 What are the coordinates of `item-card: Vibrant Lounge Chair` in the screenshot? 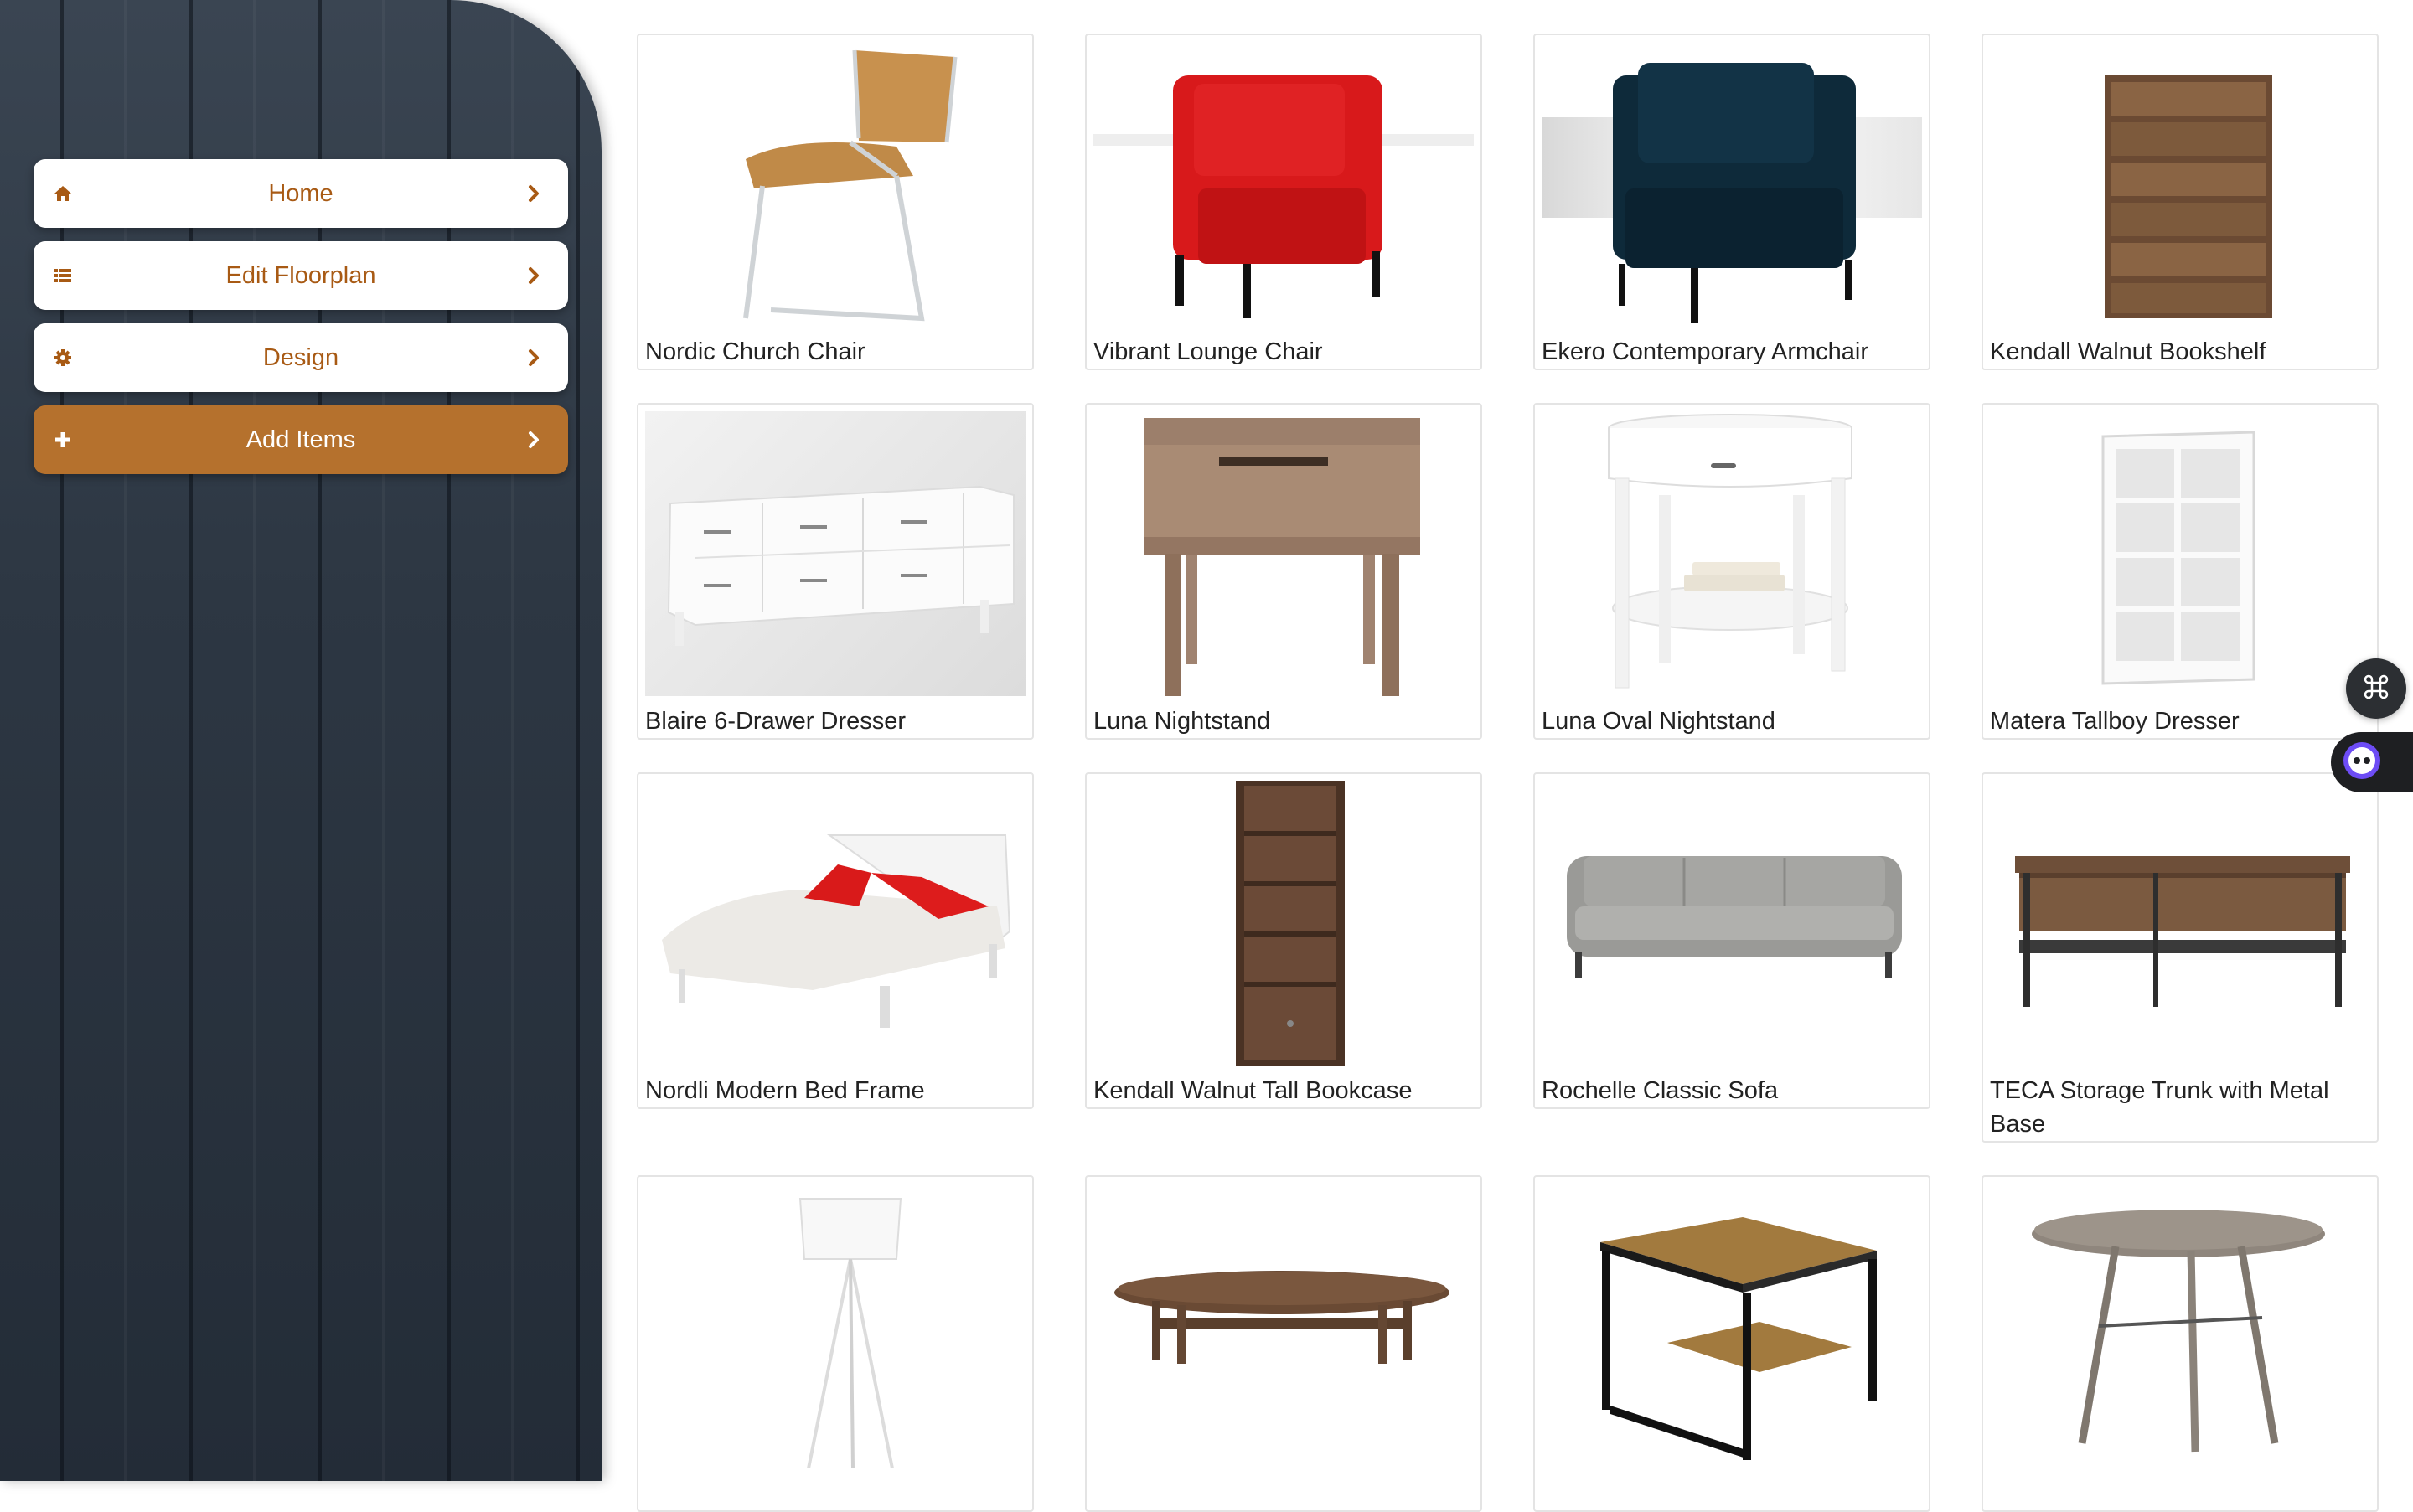 It's located at (1283, 202).